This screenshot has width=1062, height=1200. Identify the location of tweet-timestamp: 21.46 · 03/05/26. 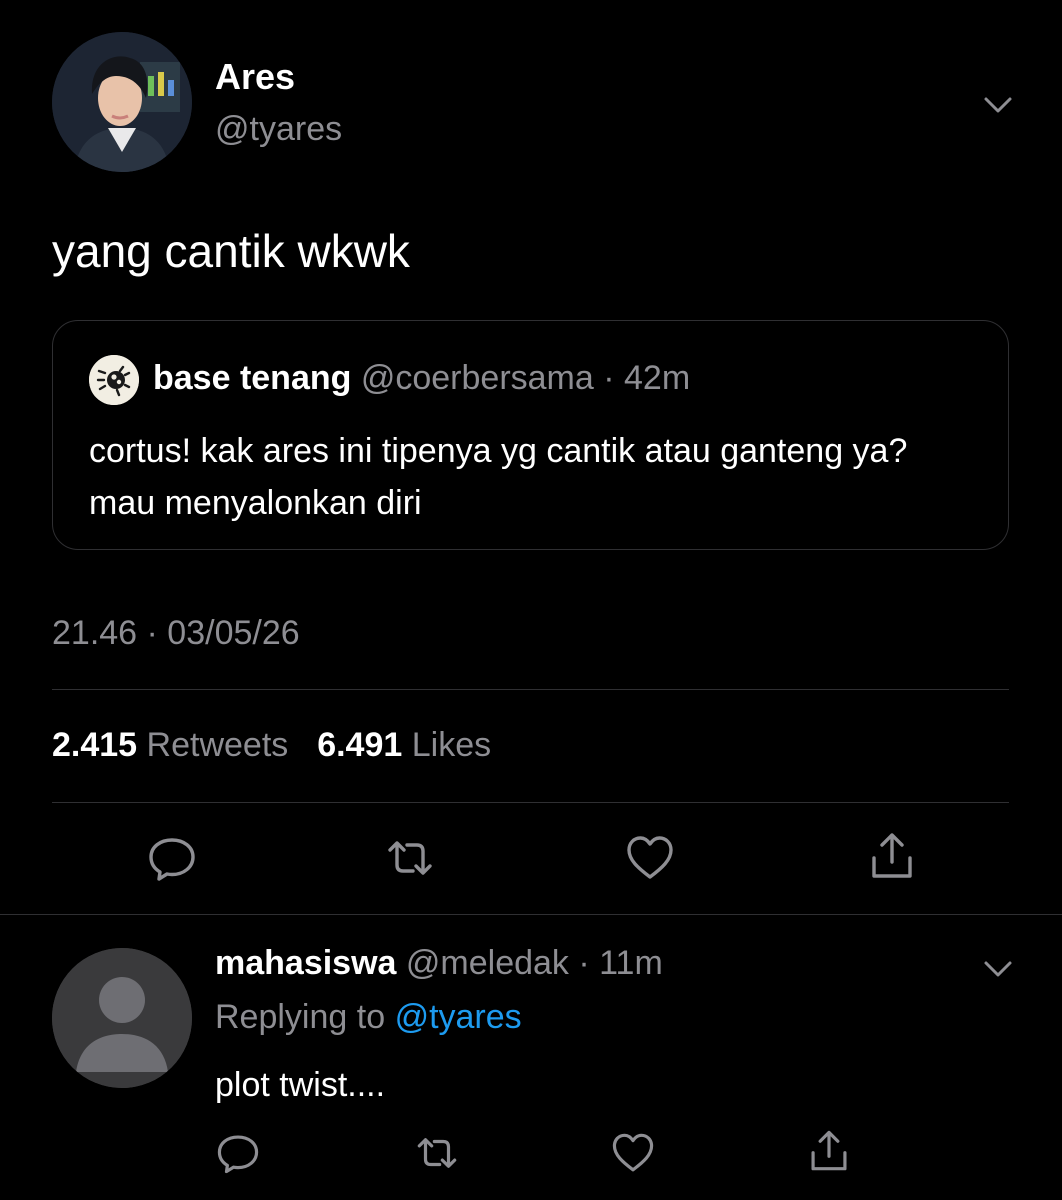
(176, 633).